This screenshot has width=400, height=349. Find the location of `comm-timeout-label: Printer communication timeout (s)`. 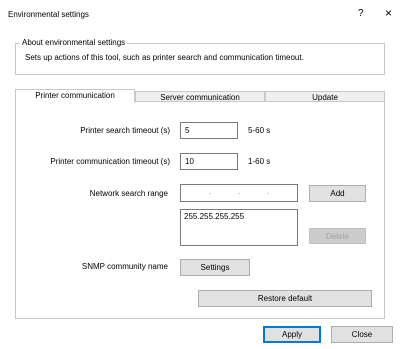

comm-timeout-label: Printer communication timeout (s) is located at coordinates (110, 161).